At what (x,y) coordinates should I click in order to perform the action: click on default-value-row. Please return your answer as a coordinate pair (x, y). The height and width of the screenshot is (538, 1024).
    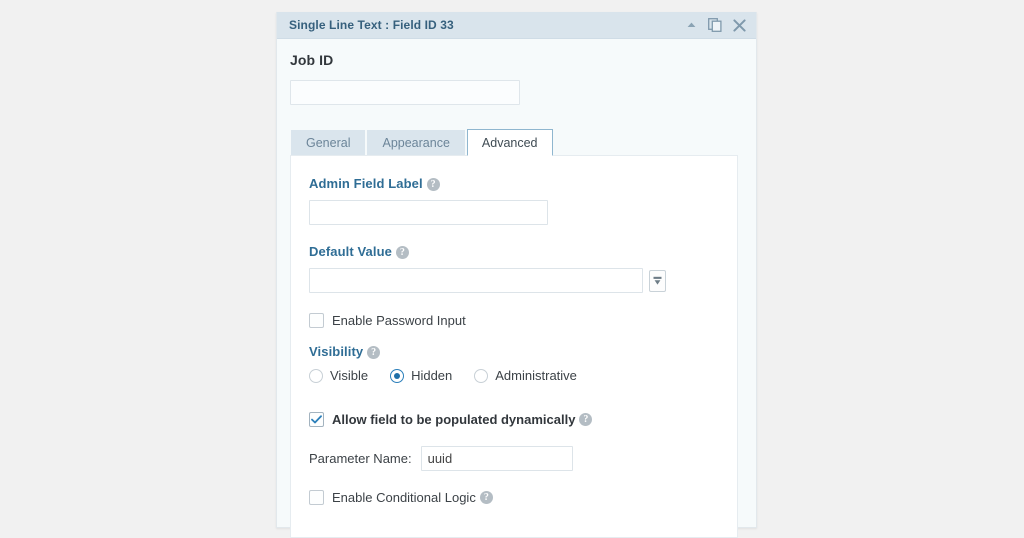
    Looking at the image, I should click on (511, 280).